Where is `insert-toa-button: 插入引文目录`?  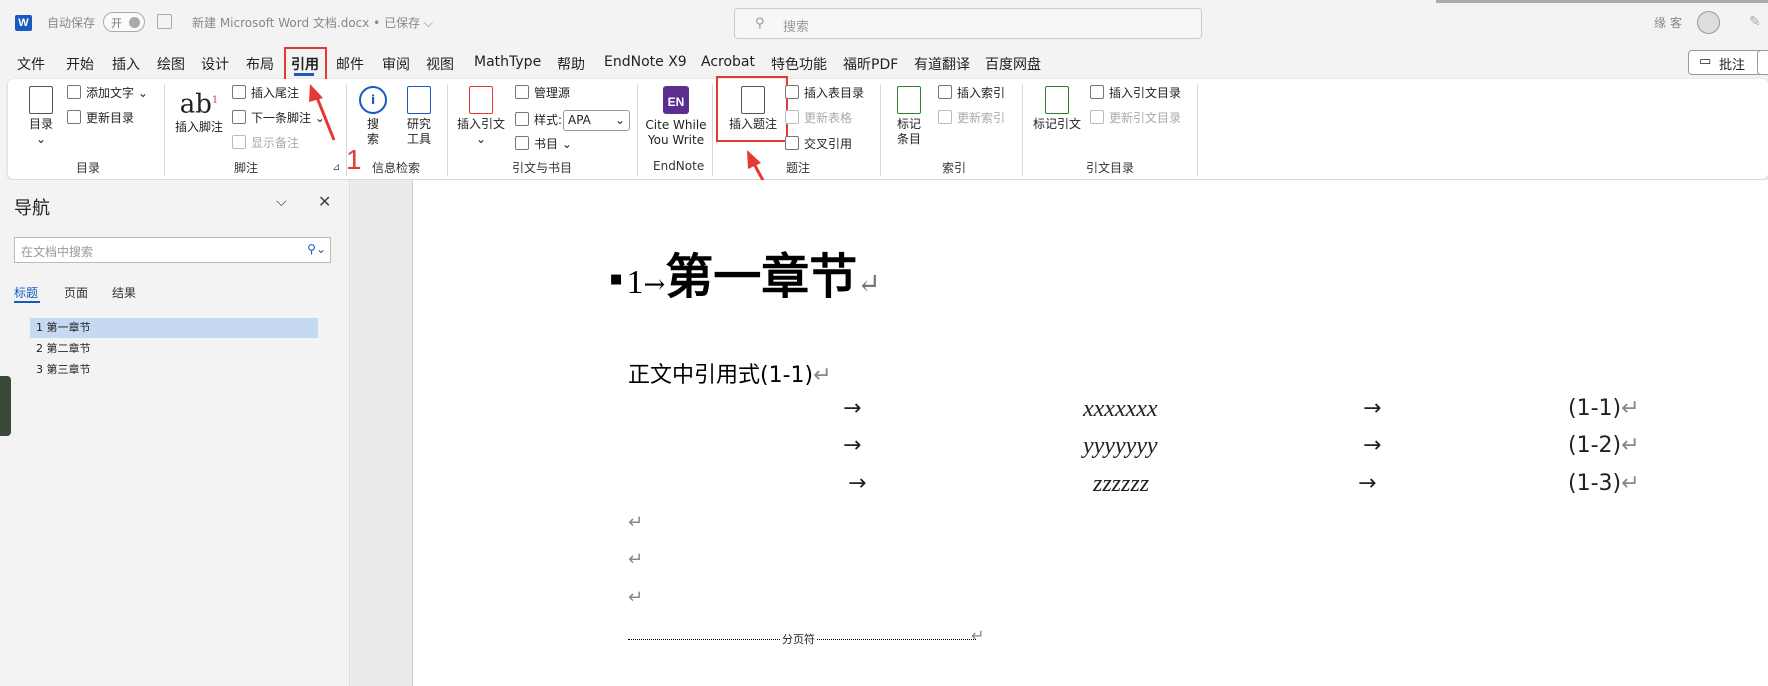
insert-toa-button: 插入引文目录 is located at coordinates (1135, 93).